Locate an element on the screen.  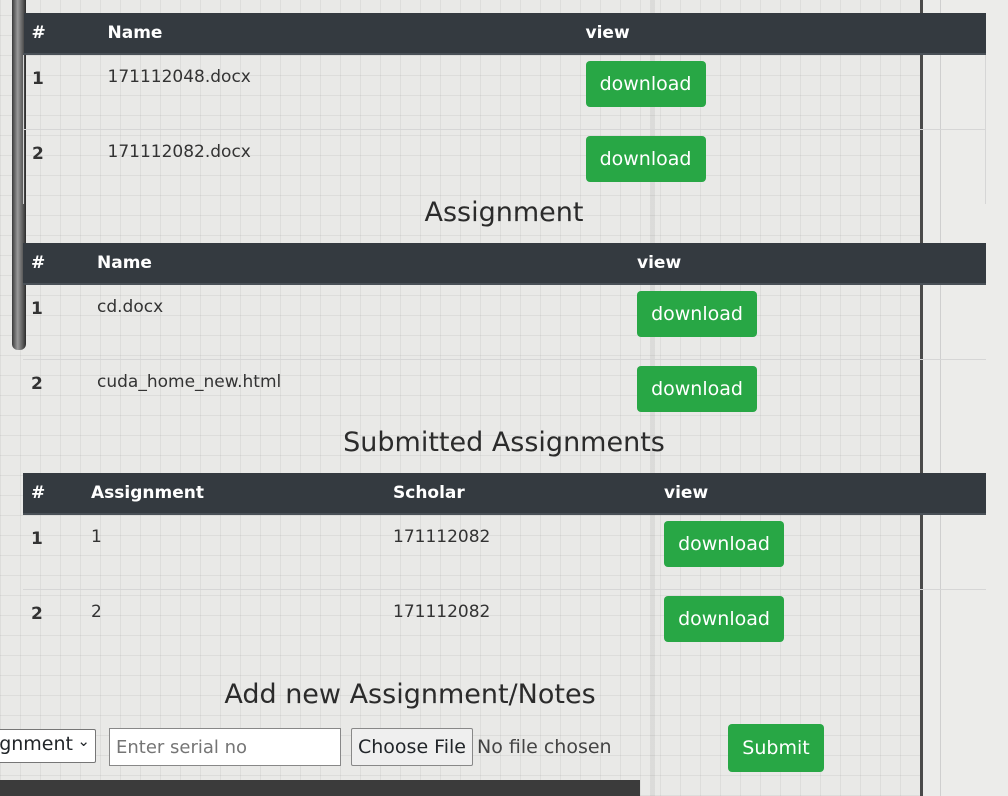
notes-table-header: # Name view is located at coordinates (504, 34).